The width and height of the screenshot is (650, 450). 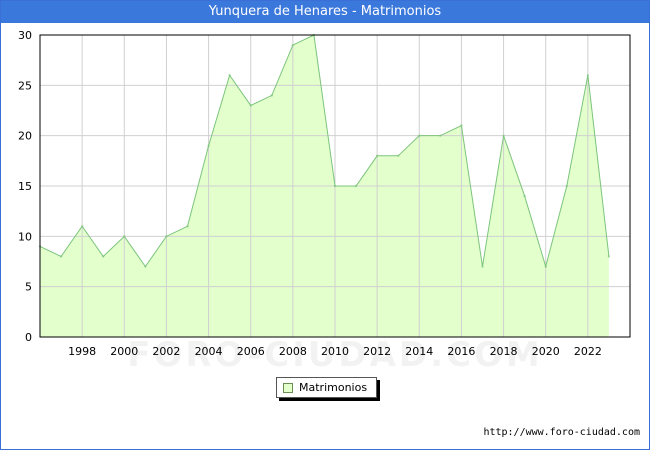 I want to click on x-tick-label: 2010, so click(x=335, y=351).